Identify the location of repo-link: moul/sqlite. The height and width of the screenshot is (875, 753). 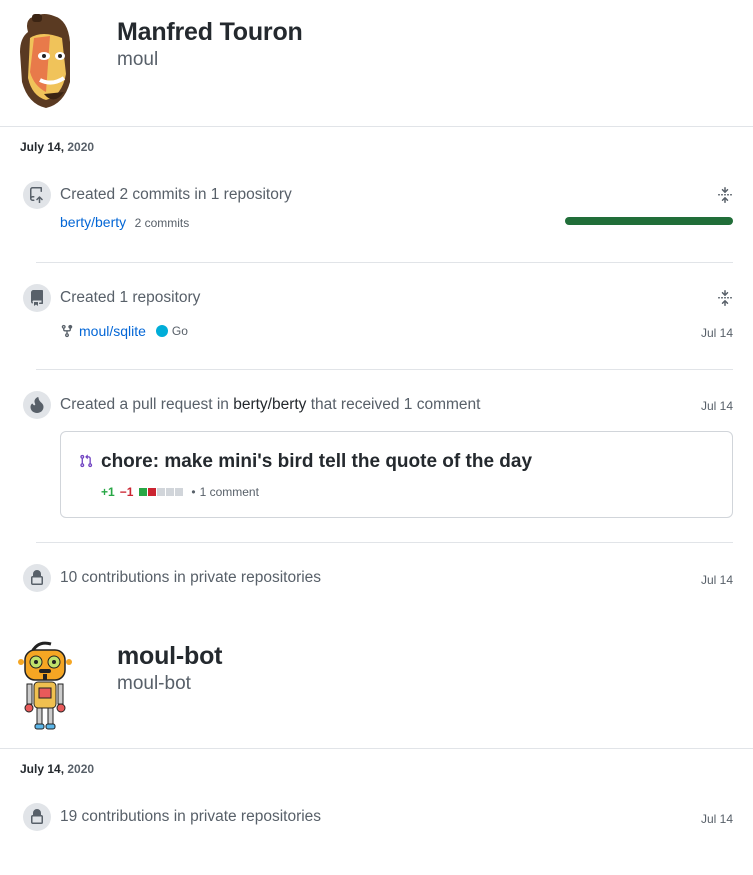
(112, 331).